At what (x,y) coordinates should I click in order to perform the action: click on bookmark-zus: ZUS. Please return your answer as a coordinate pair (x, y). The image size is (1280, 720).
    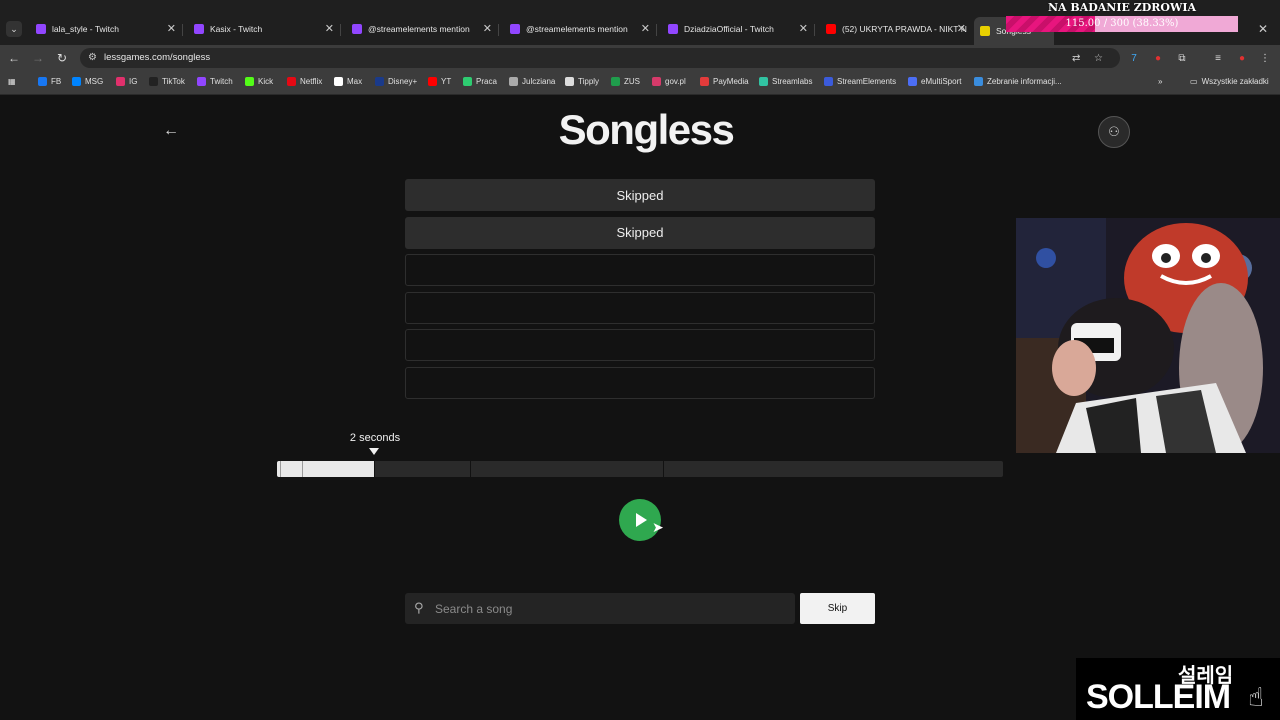
    Looking at the image, I should click on (625, 81).